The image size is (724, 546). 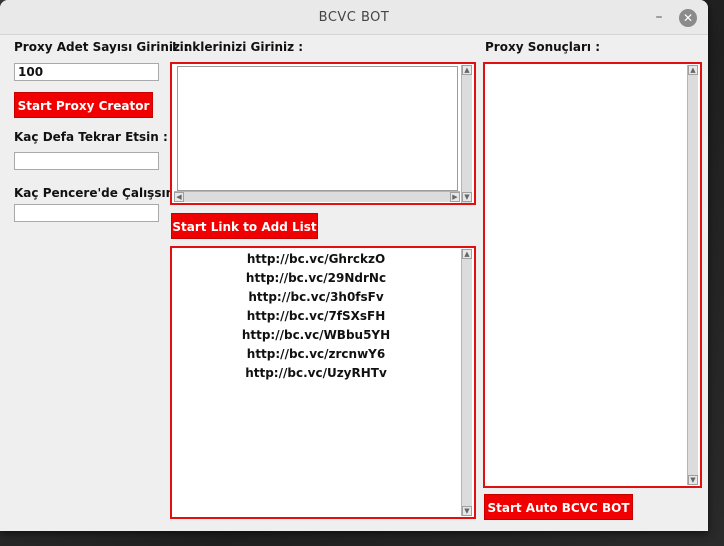 What do you see at coordinates (692, 275) in the screenshot?
I see `proxy-results-vertical-scrollbar: ▲ ▼` at bounding box center [692, 275].